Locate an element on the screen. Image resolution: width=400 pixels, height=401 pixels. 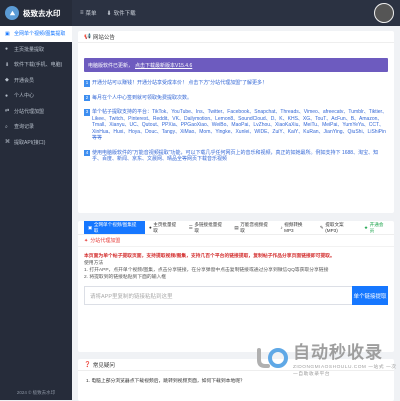
sidebar-item-single-extract: ▣ 全网单个视频/图集提取 is located at coordinates (36, 34).